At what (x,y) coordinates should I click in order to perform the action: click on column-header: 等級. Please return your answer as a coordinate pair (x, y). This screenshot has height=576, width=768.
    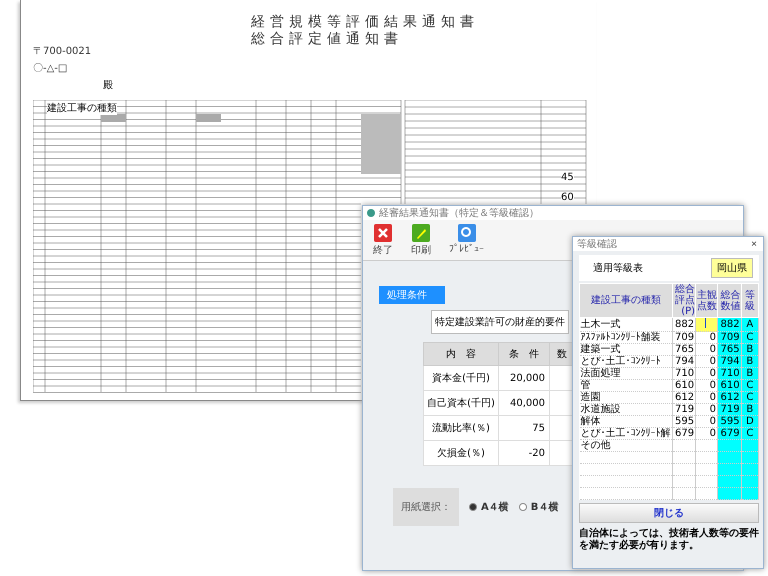
    Looking at the image, I should click on (749, 301).